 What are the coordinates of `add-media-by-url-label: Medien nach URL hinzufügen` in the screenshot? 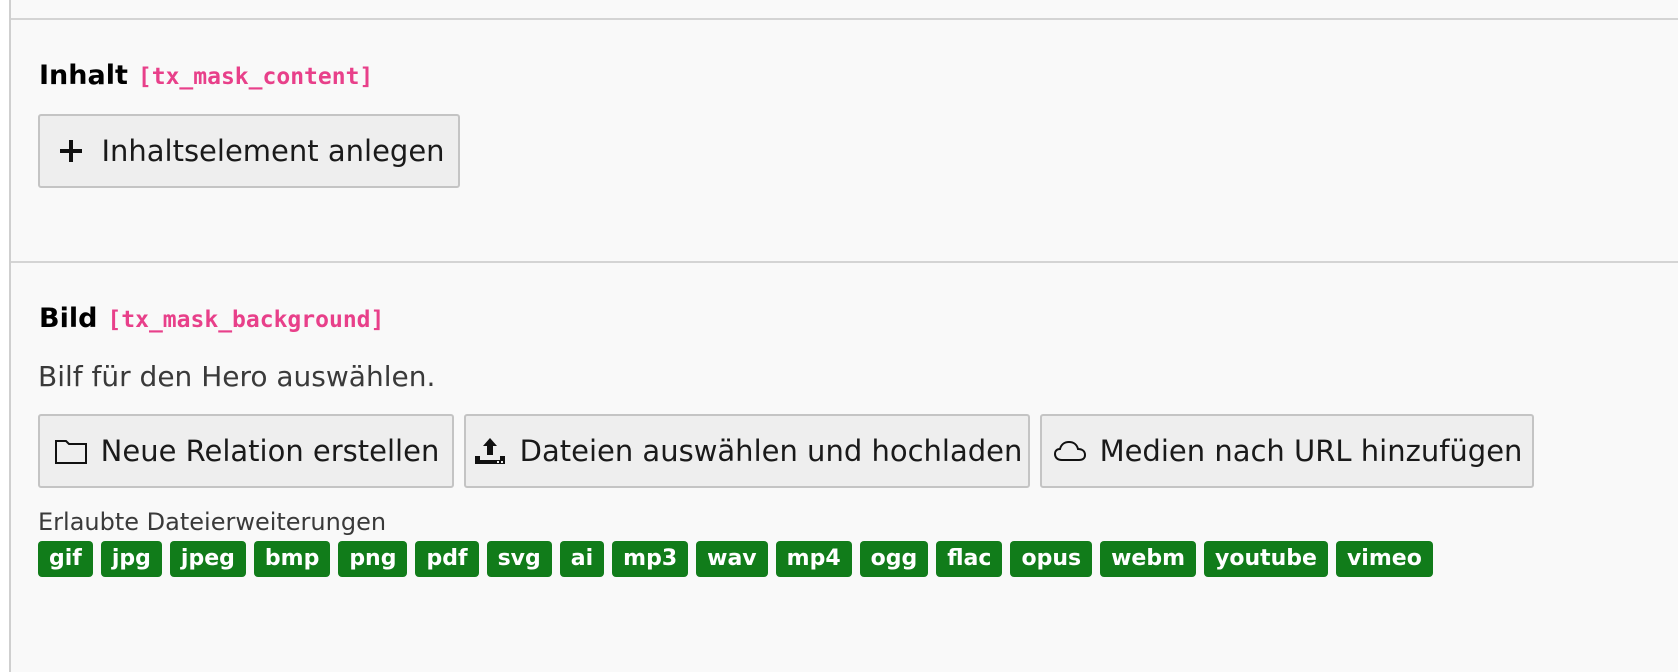 It's located at (1311, 451).